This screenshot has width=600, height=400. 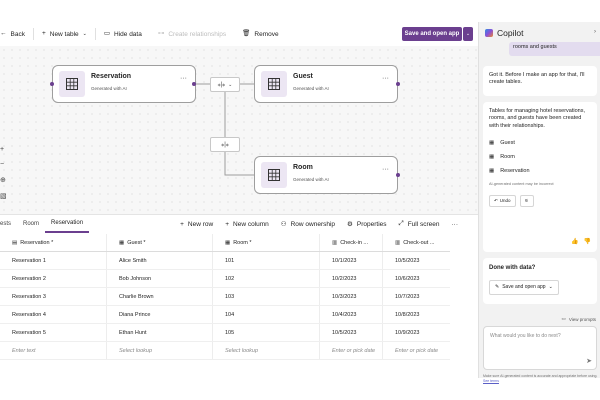 I want to click on see-terms-link: See terms, so click(x=491, y=381).